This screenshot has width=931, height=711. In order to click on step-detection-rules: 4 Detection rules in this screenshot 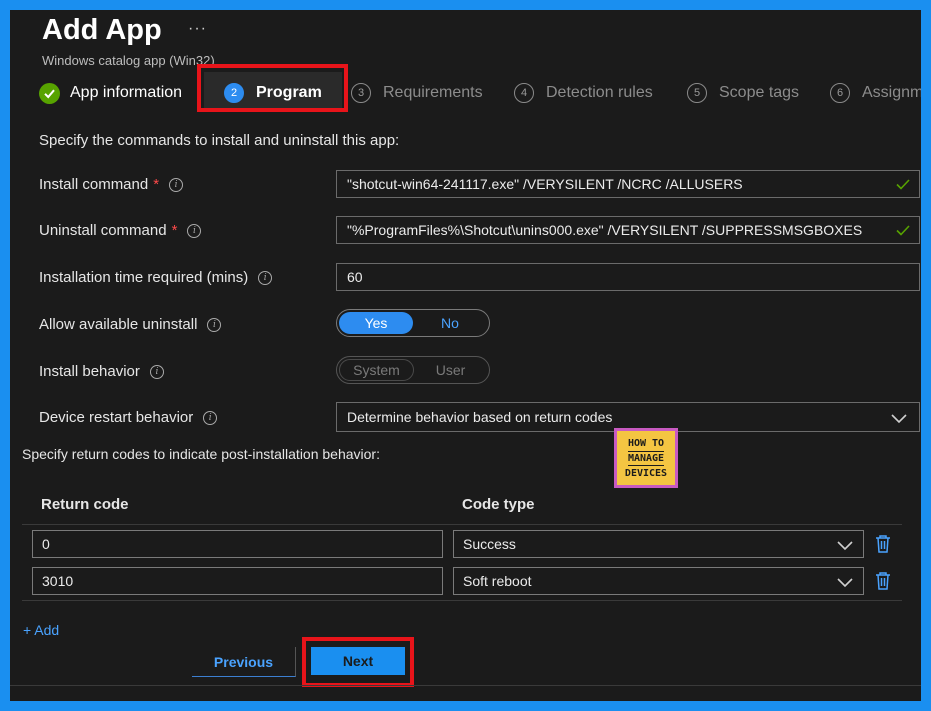, I will do `click(583, 93)`.